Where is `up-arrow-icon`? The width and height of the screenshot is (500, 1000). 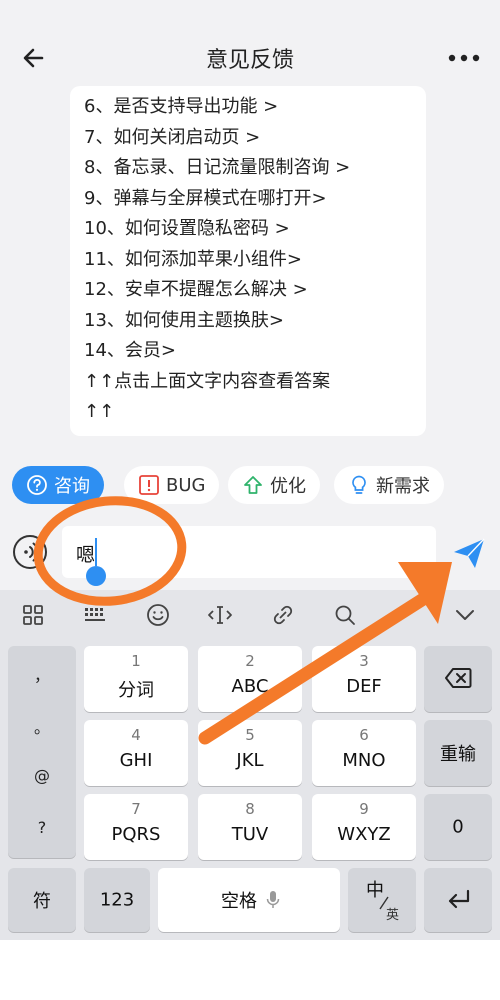
up-arrow-icon is located at coordinates (253, 485).